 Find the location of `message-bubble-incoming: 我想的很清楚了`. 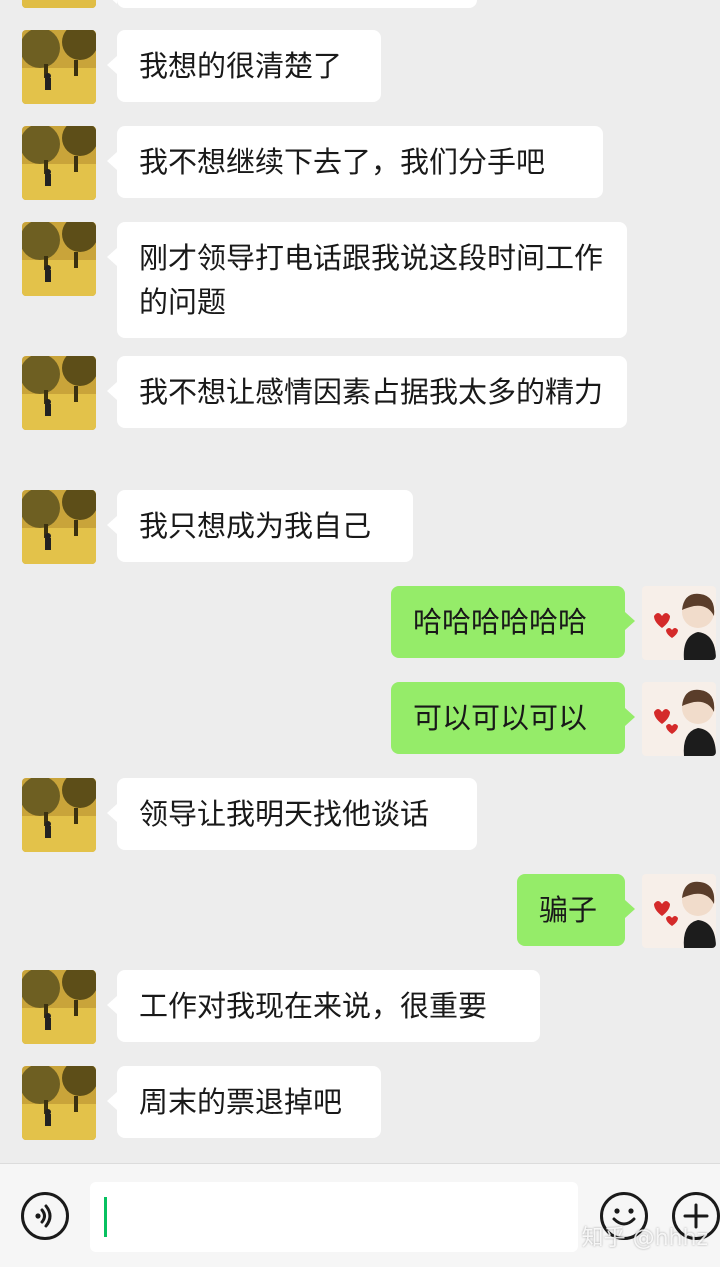

message-bubble-incoming: 我想的很清楚了 is located at coordinates (244, 66).